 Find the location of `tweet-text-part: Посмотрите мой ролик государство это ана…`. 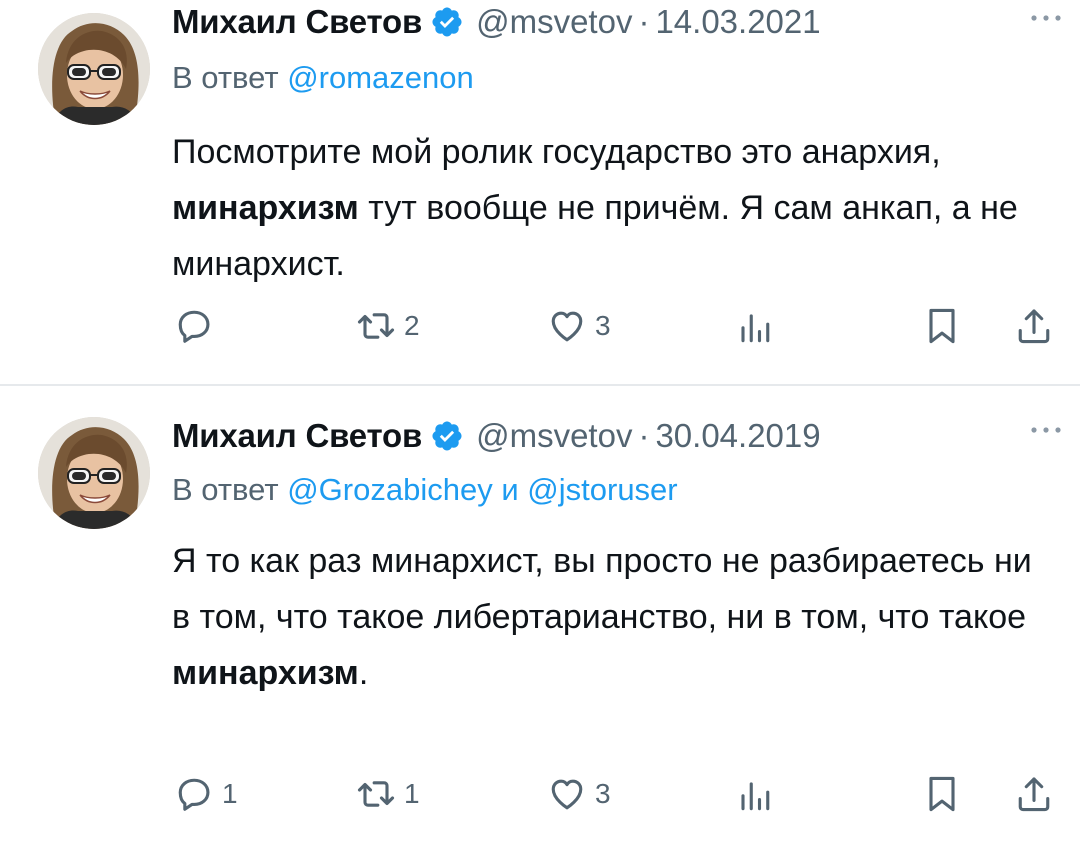

tweet-text-part: Посмотрите мой ролик государство это ана… is located at coordinates (556, 152).